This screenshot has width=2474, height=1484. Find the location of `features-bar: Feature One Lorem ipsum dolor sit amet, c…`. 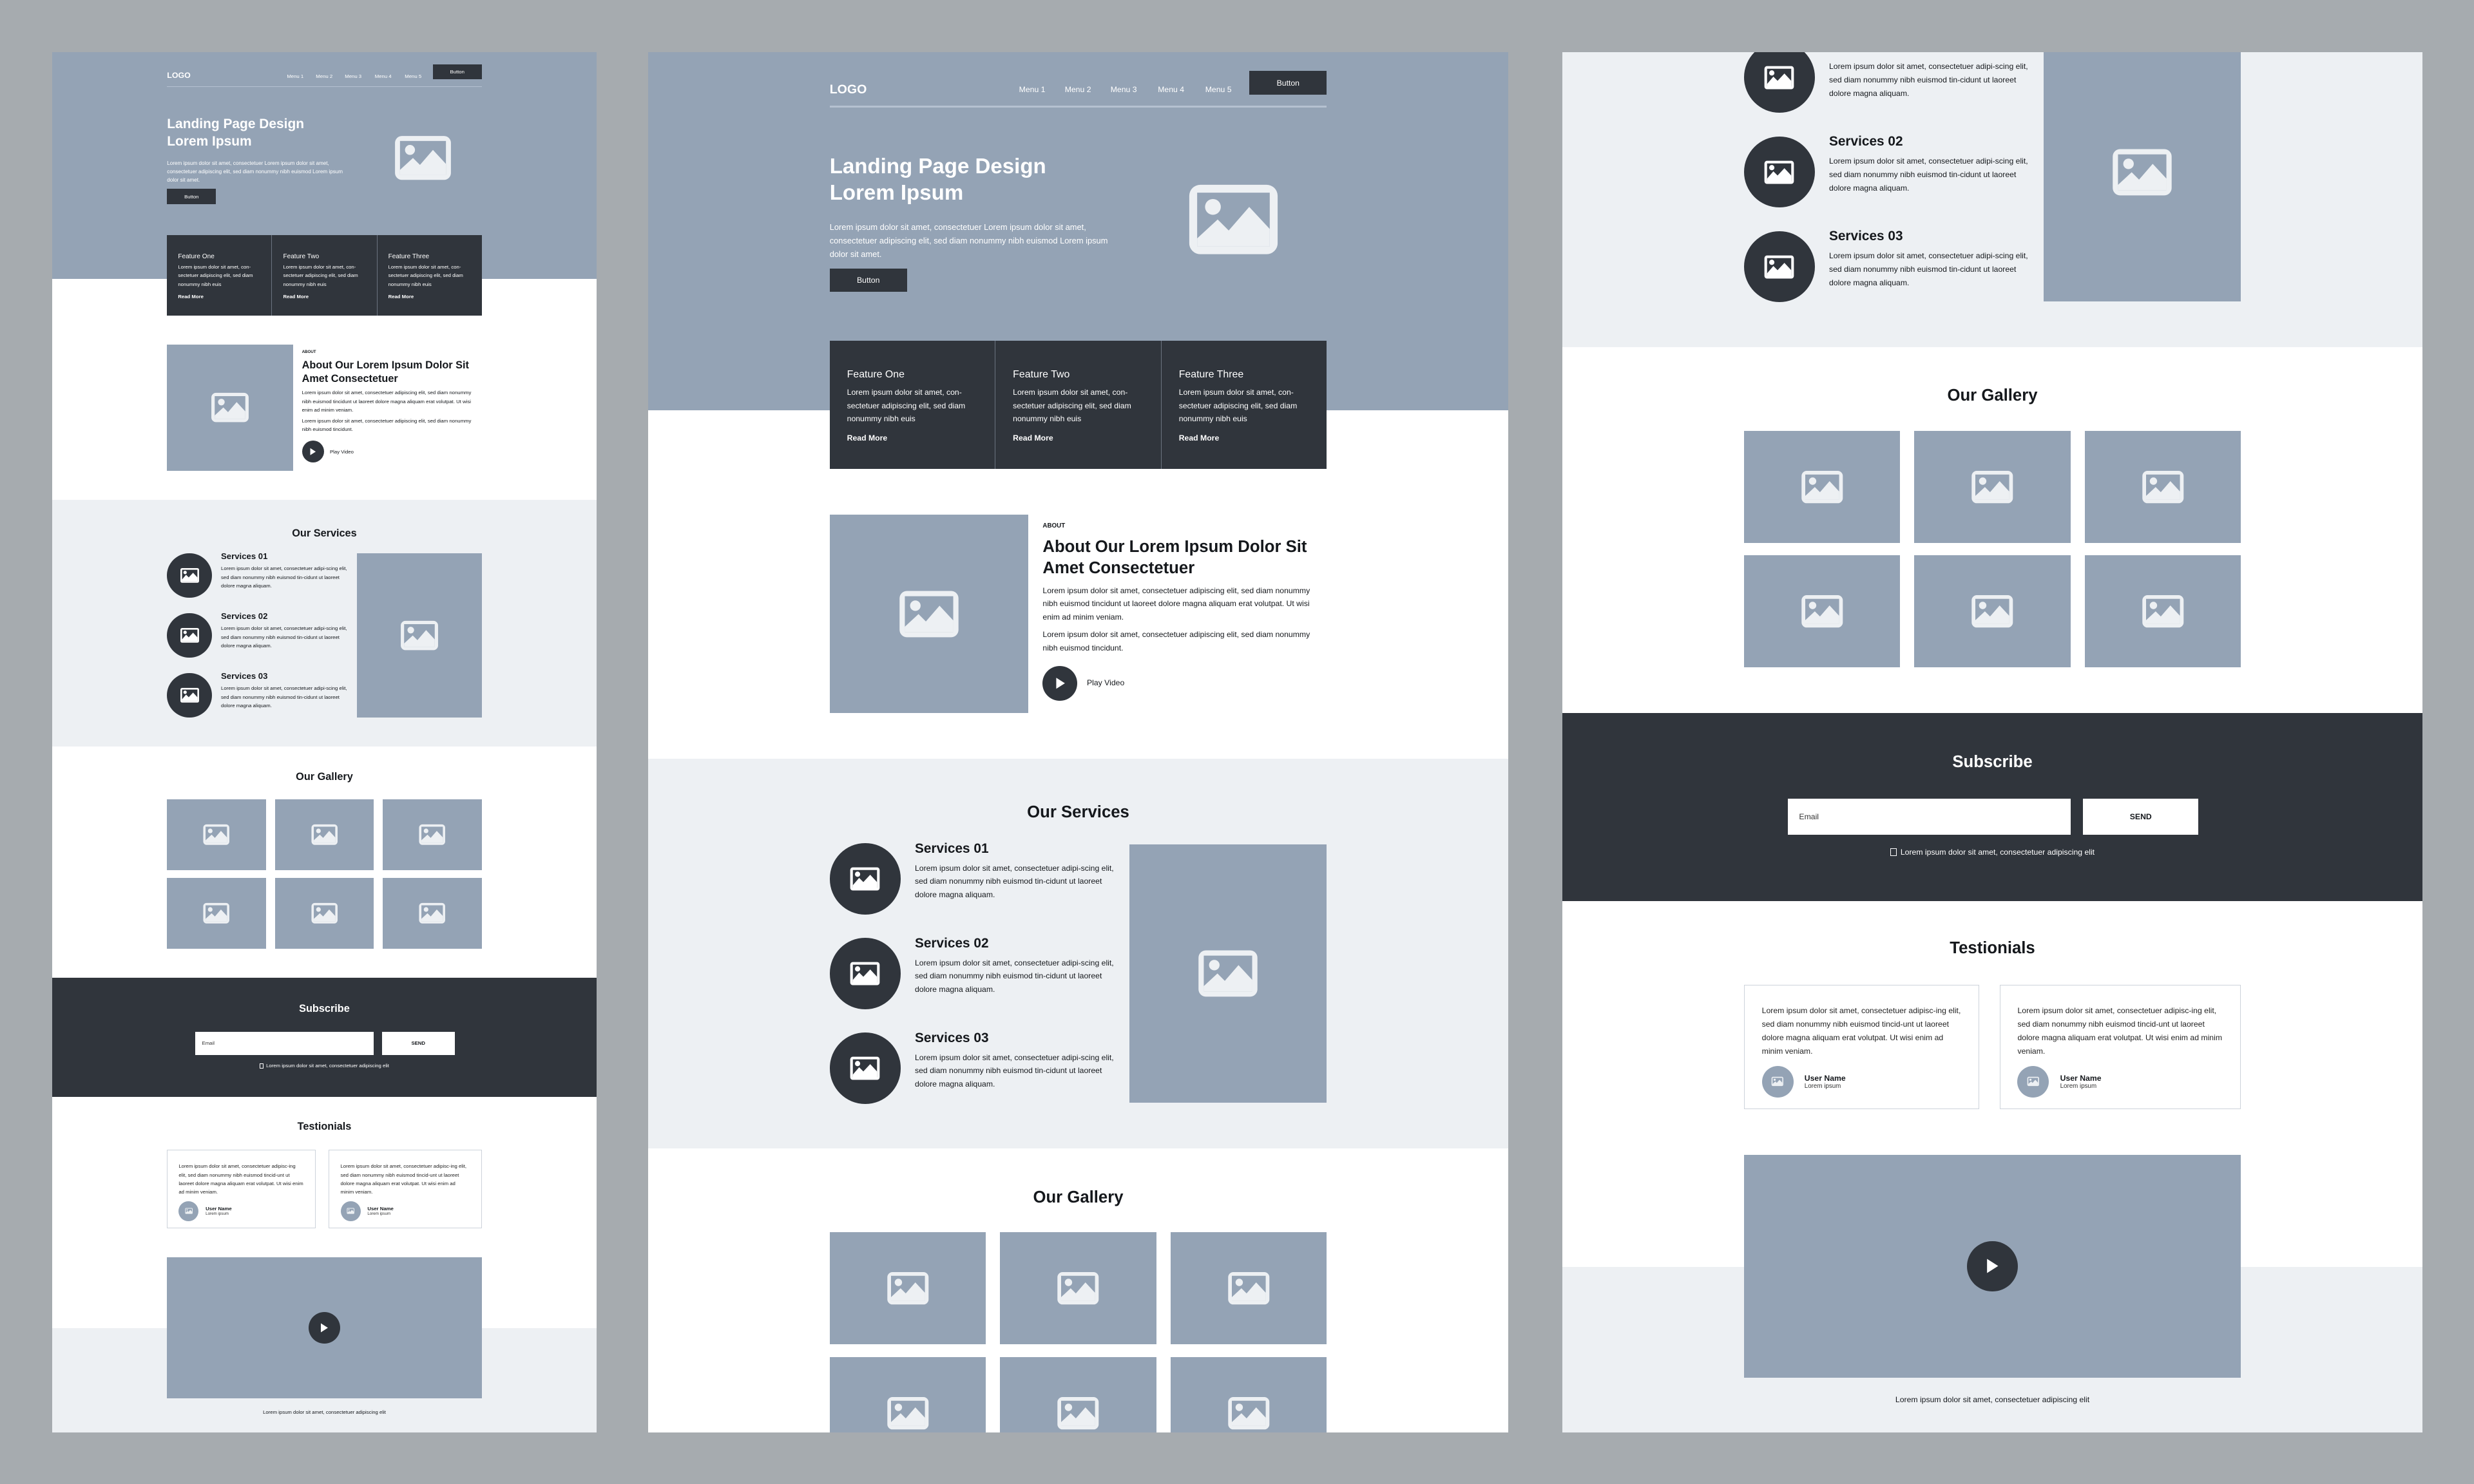

features-bar: Feature One Lorem ipsum dolor sit amet, c… is located at coordinates (1078, 405).